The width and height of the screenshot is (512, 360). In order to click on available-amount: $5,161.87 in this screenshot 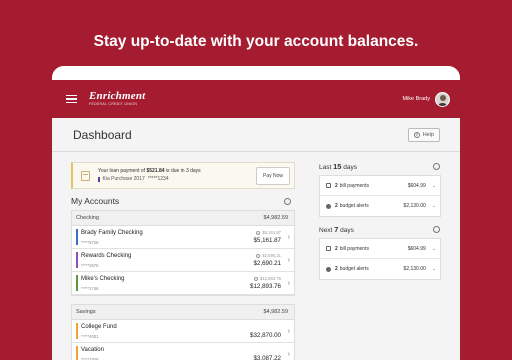, I will do `click(271, 232)`.